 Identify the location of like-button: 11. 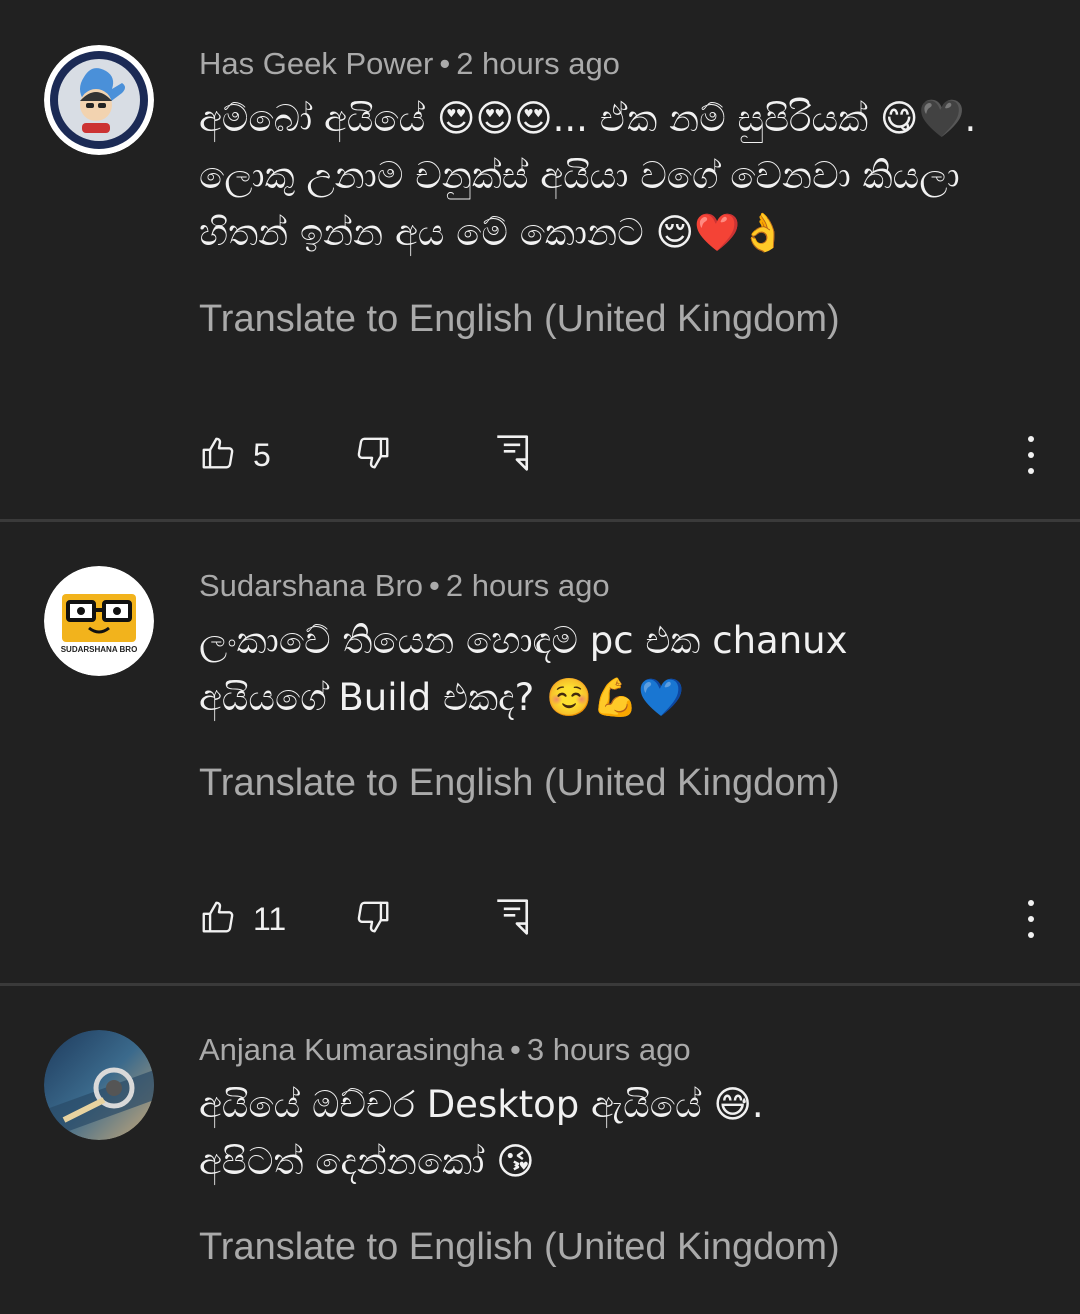
(242, 919).